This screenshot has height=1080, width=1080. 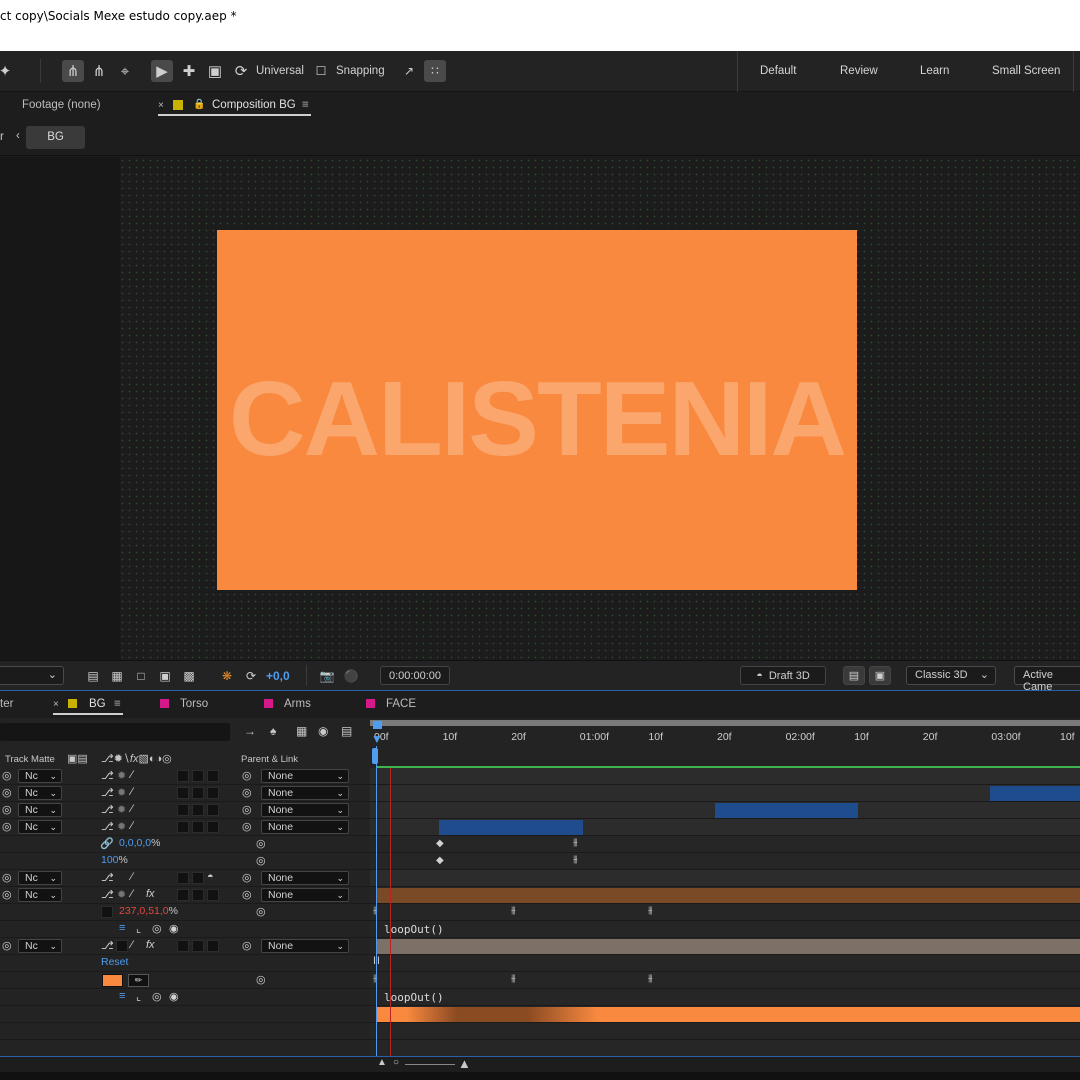 What do you see at coordinates (32, 675) in the screenshot?
I see `magnification-dropdown: ⌄` at bounding box center [32, 675].